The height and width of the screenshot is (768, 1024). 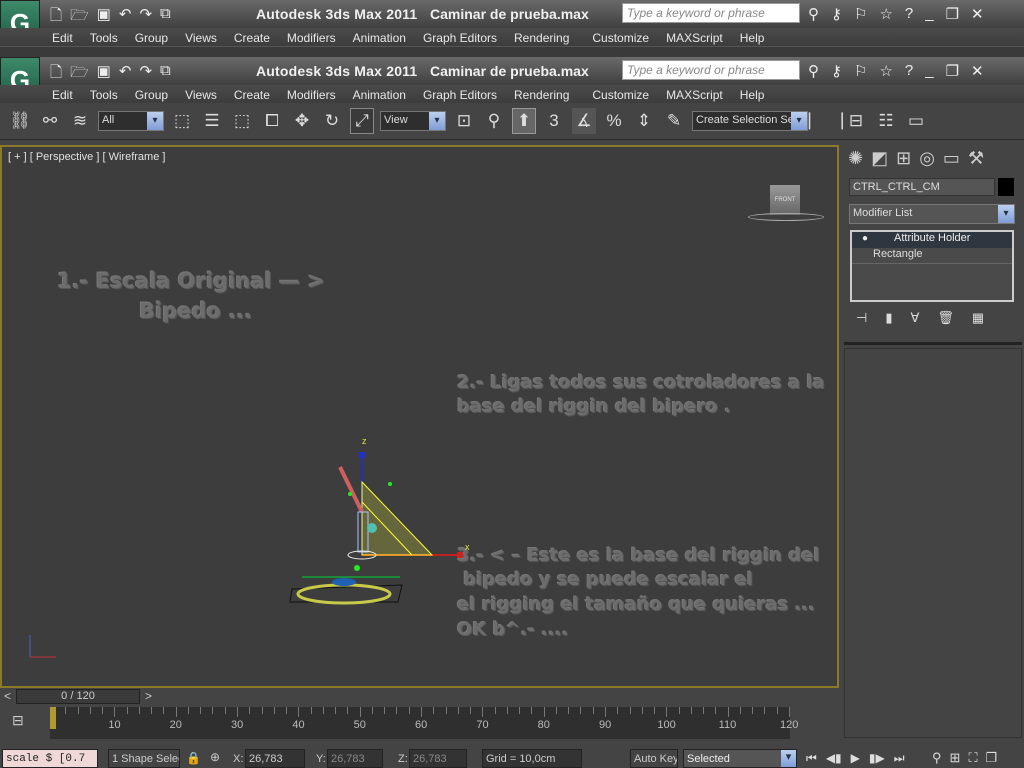 I want to click on menu-modifiers: Modifiers, so click(x=311, y=95).